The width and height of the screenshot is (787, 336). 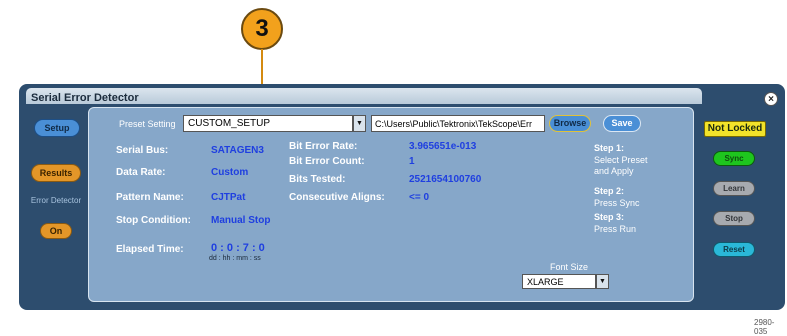 I want to click on bit-error-rate-value: 3.965651e-013, so click(x=443, y=146).